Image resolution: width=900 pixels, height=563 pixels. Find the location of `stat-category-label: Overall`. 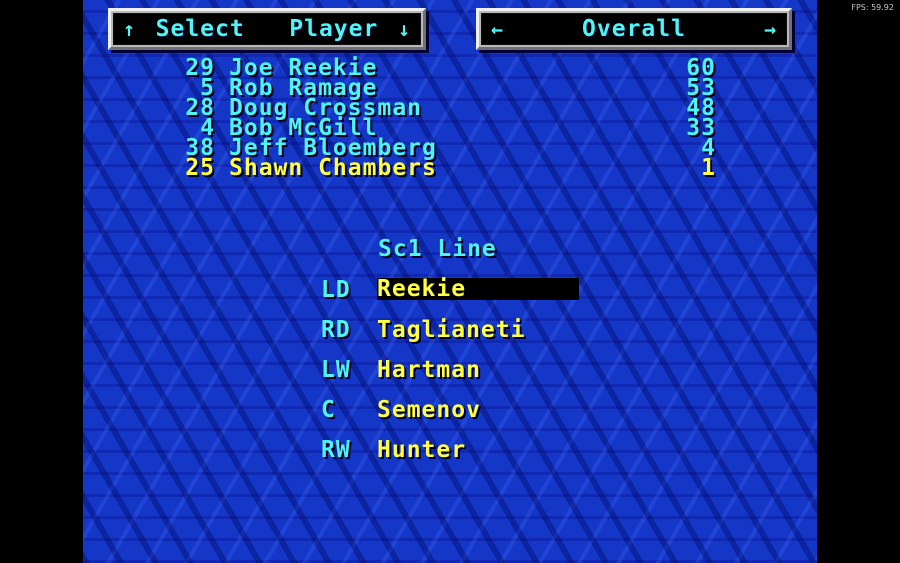

stat-category-label: Overall is located at coordinates (634, 29).